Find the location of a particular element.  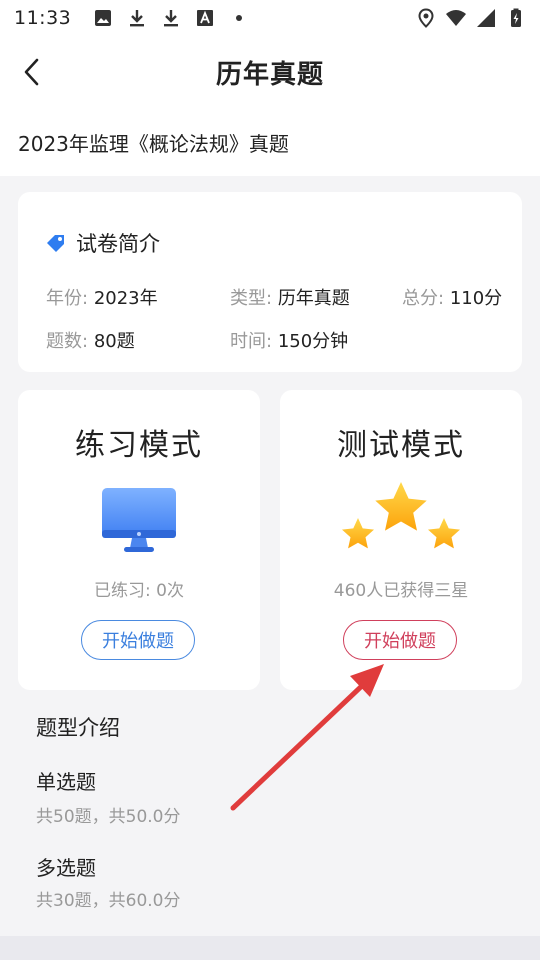

question-type-desc: 共30题，共60.0分 is located at coordinates (108, 901).